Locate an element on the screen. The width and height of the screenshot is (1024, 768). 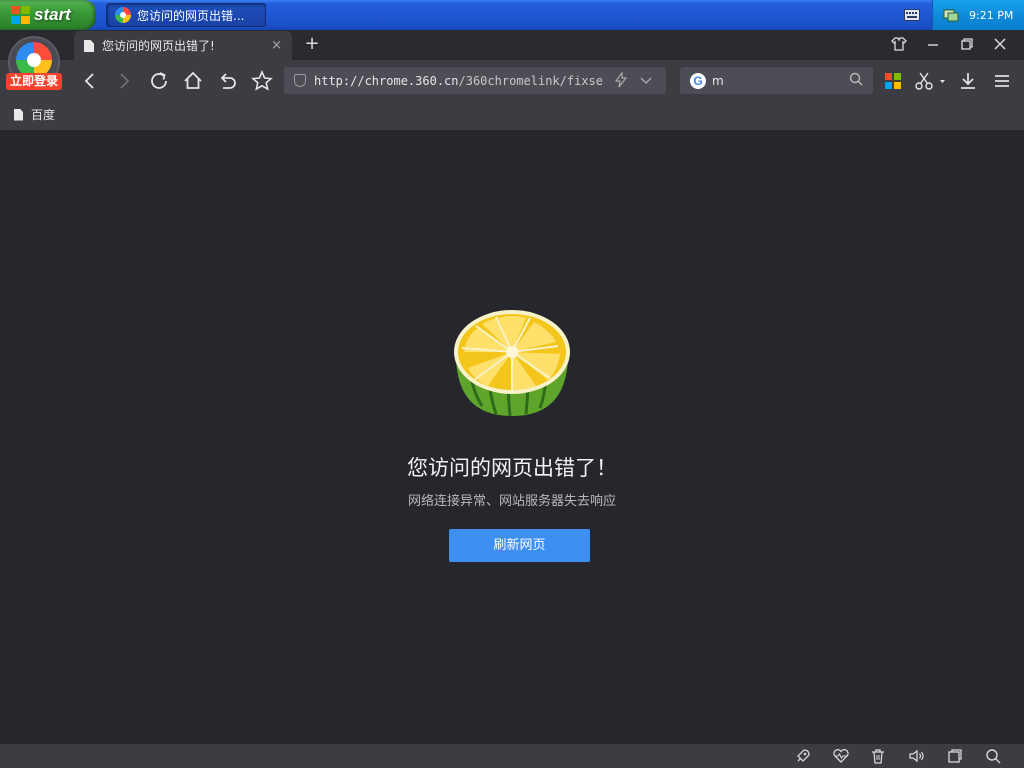
bookmarks-bar is located at coordinates (512, 115).